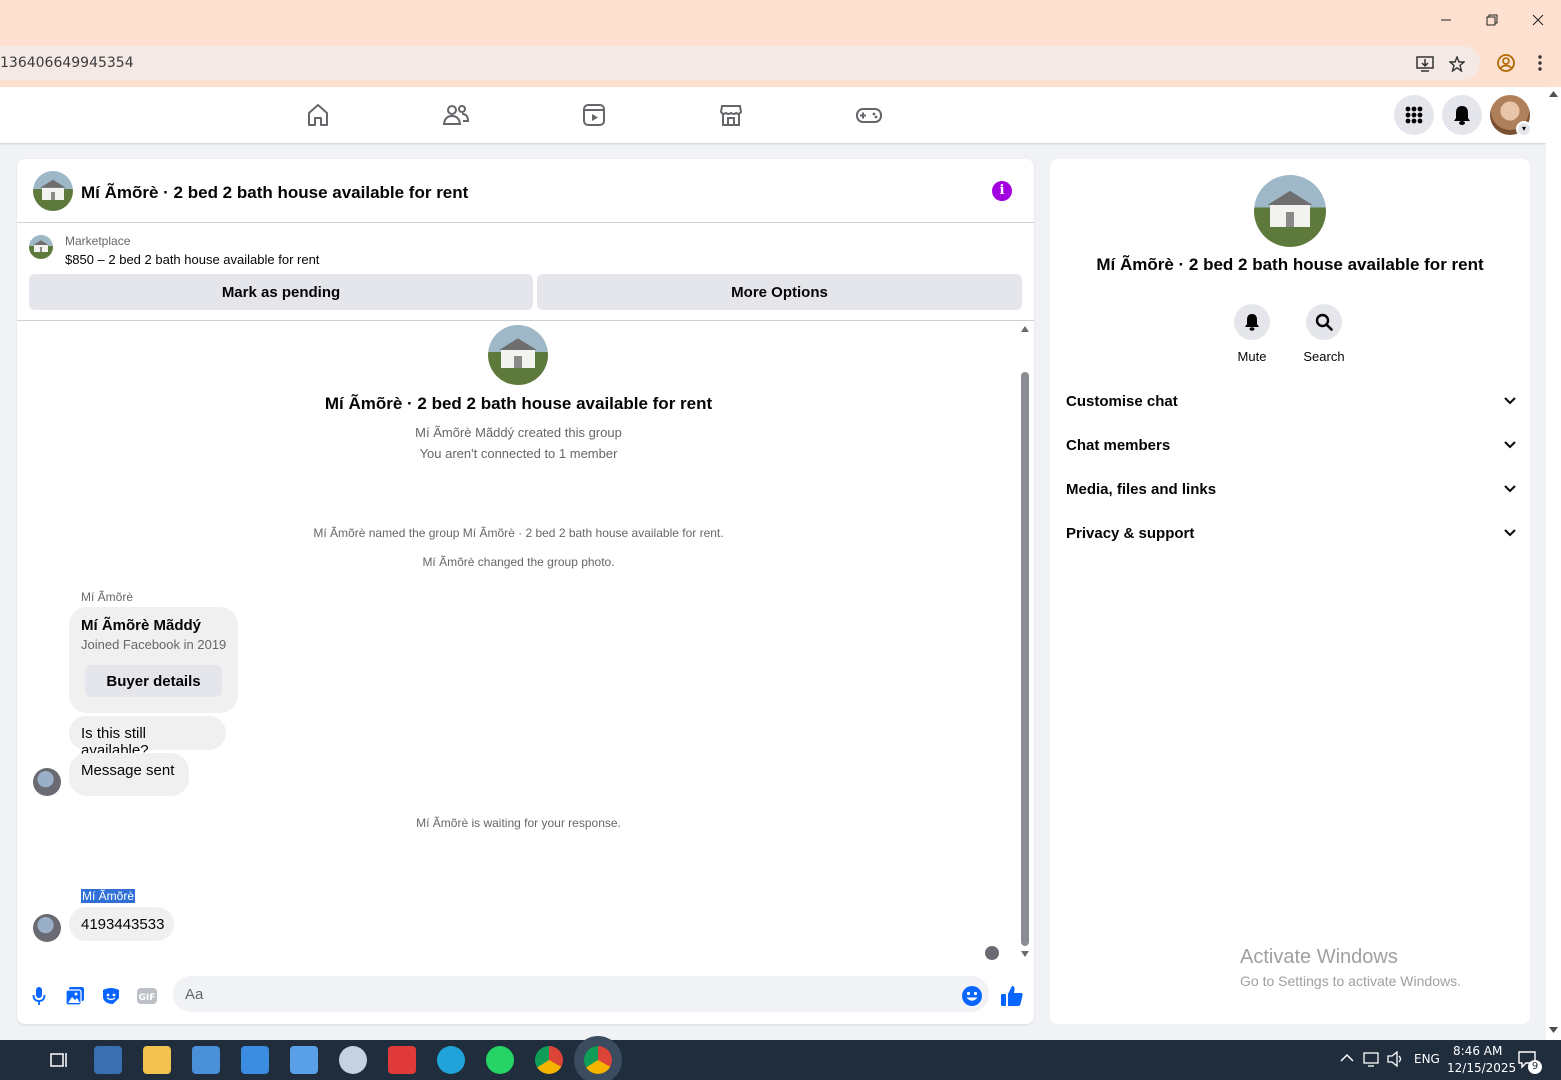 This screenshot has width=1561, height=1080. What do you see at coordinates (972, 996) in the screenshot?
I see `emoji-icon` at bounding box center [972, 996].